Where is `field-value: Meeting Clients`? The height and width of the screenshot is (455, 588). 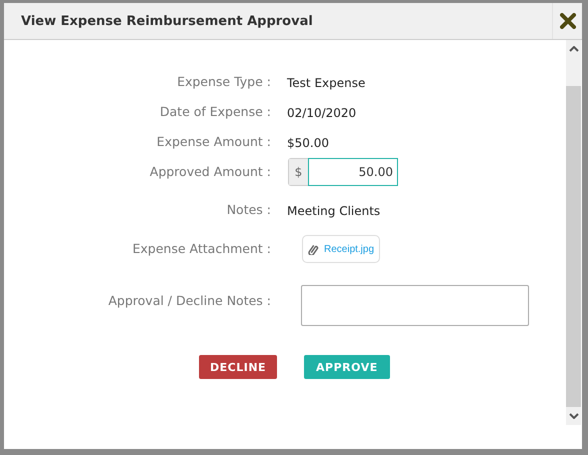 field-value: Meeting Clients is located at coordinates (333, 211).